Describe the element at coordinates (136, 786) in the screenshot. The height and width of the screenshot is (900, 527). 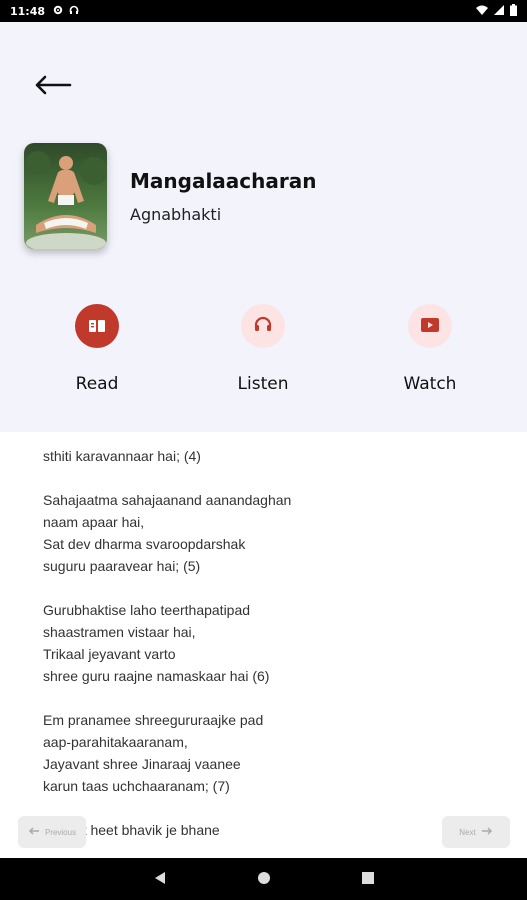
I see `lyric-line: karun taas uchchaaranam; (7)` at that location.